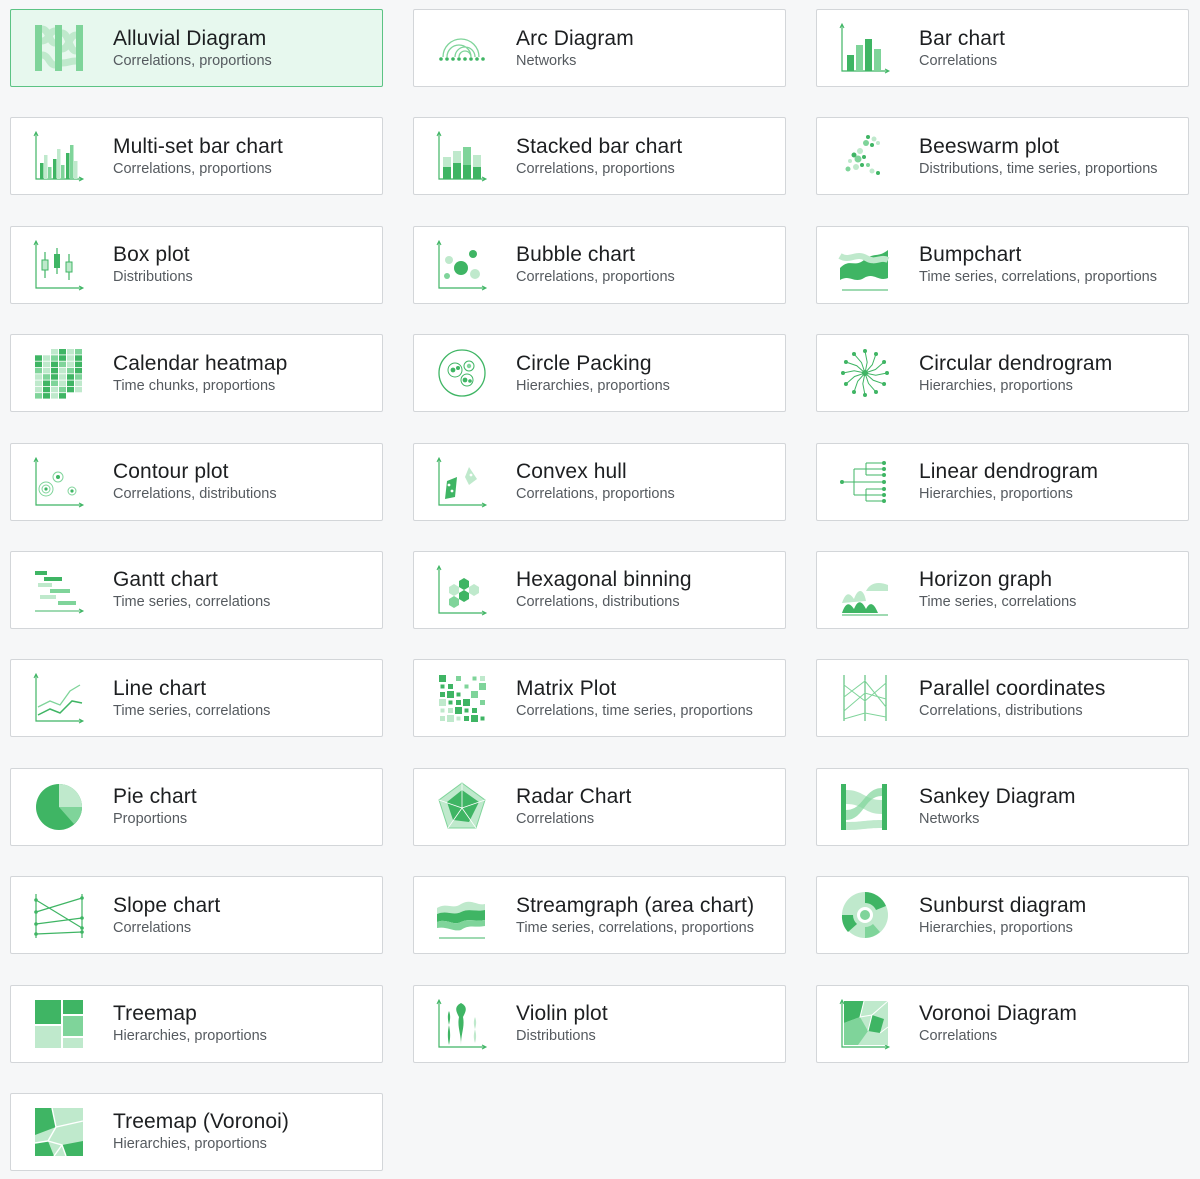  I want to click on card-title: Gantt chart, so click(165, 580).